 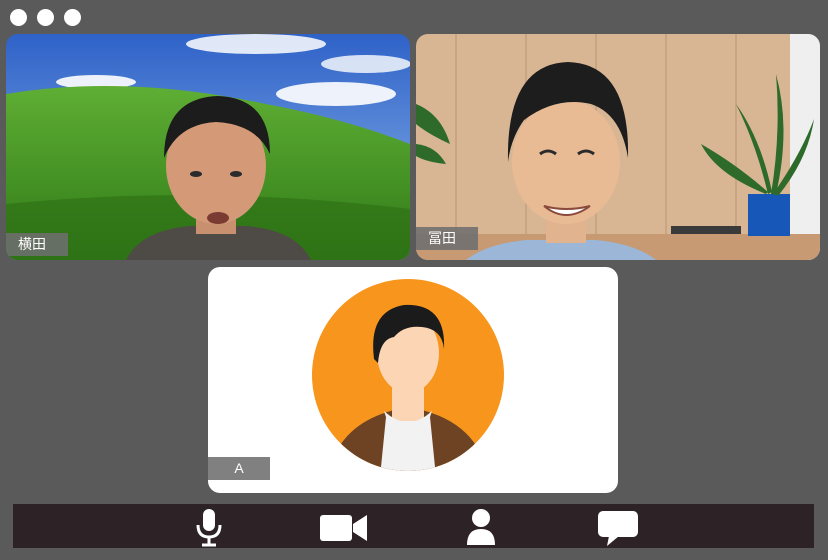 I want to click on participant-name-label: A, so click(x=239, y=468).